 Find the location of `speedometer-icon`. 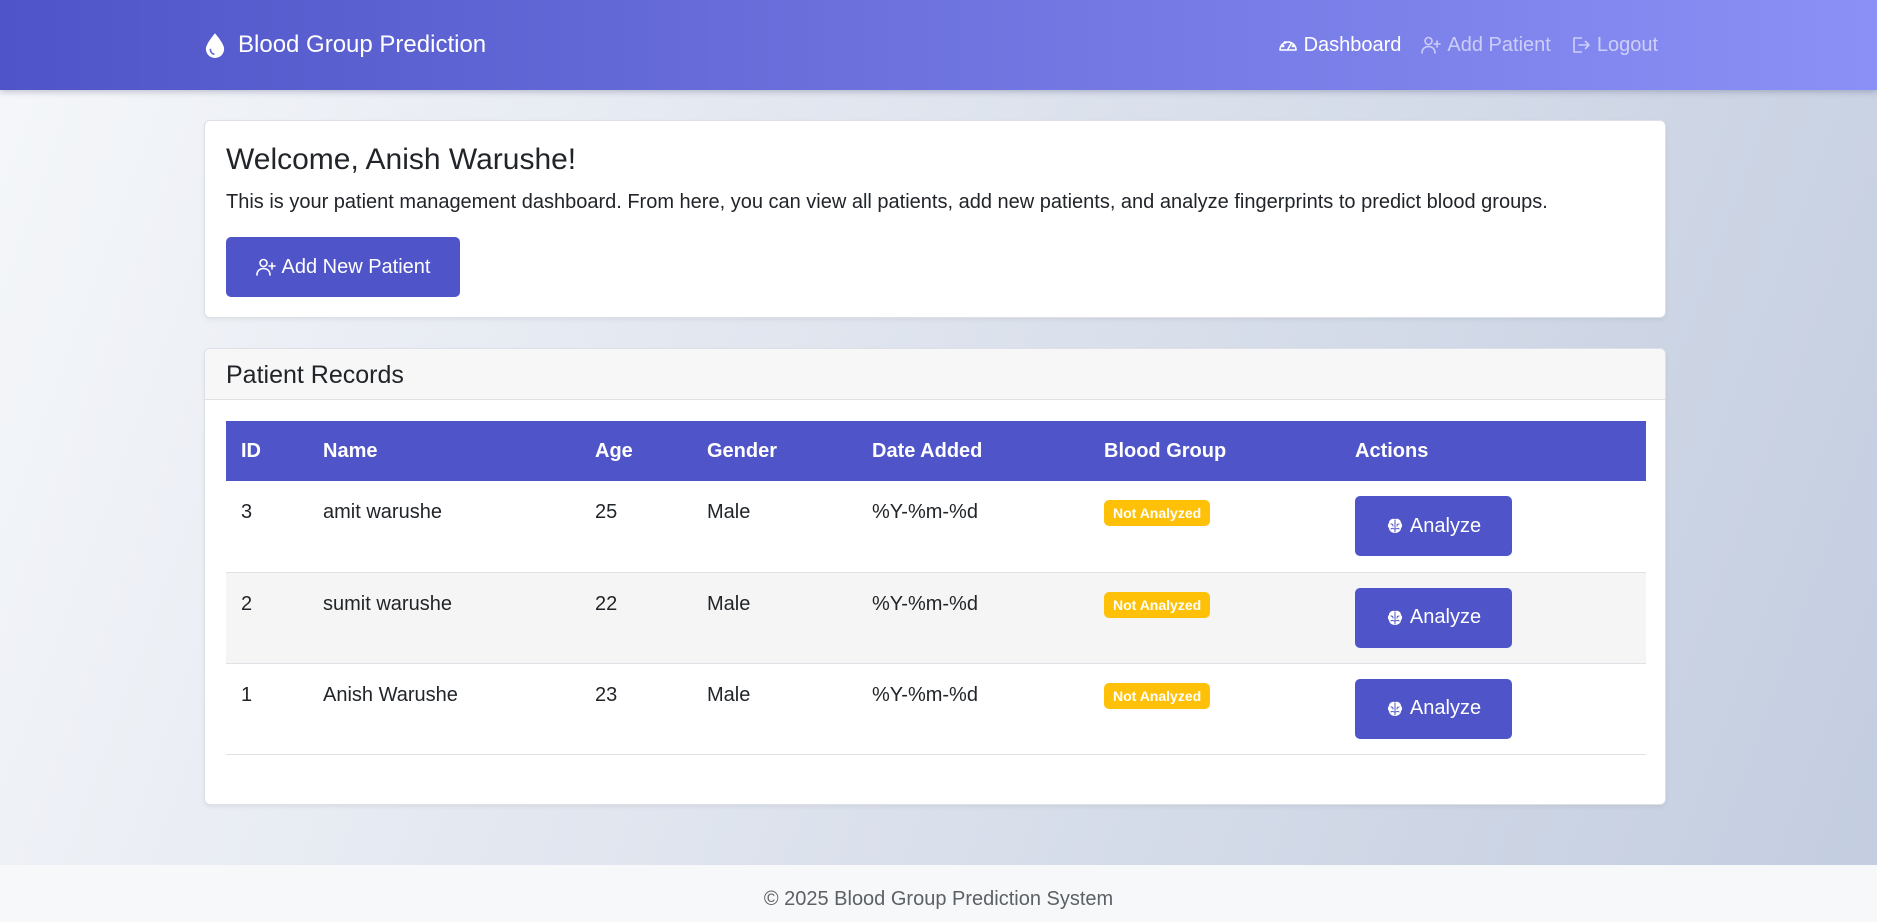

speedometer-icon is located at coordinates (1287, 46).